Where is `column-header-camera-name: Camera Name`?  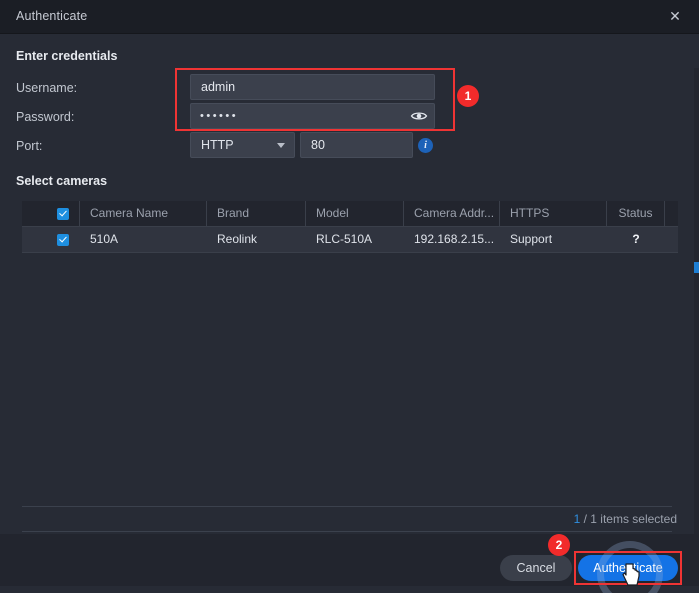
column-header-camera-name: Camera Name is located at coordinates (143, 213).